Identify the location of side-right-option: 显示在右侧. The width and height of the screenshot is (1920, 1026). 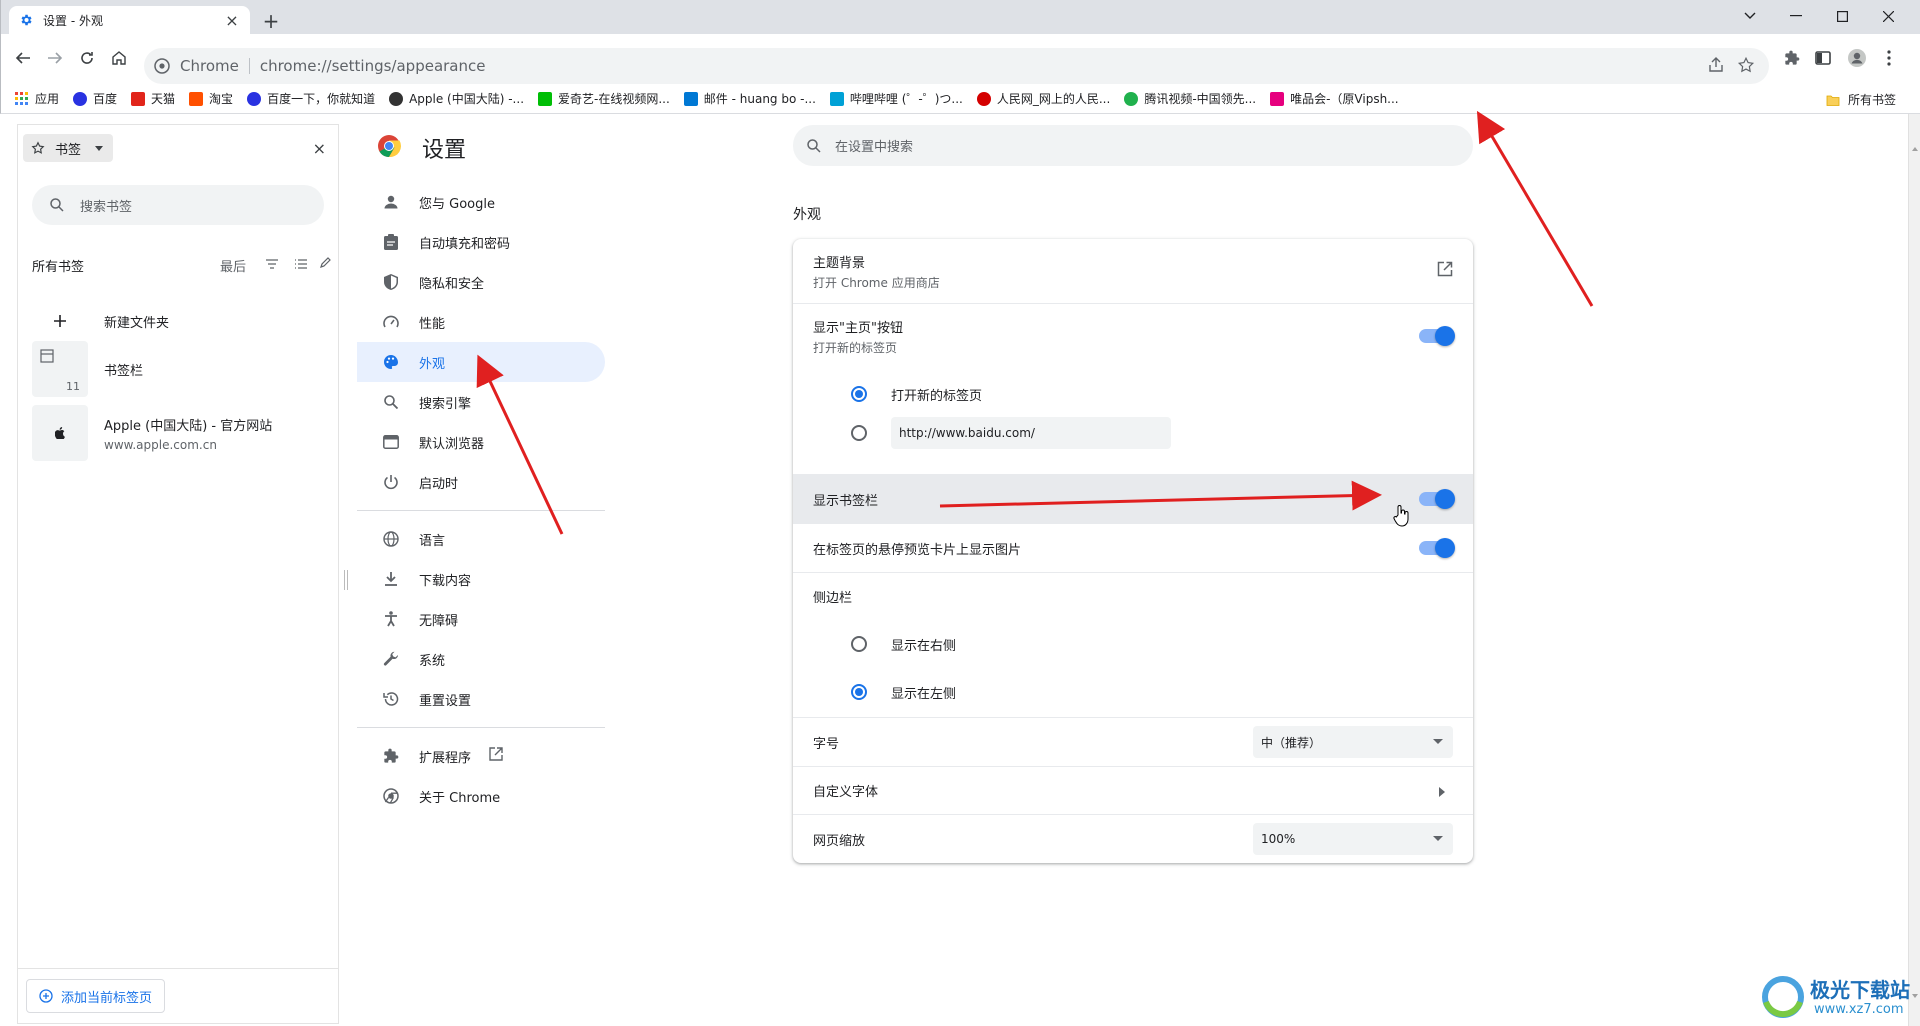
(1133, 644).